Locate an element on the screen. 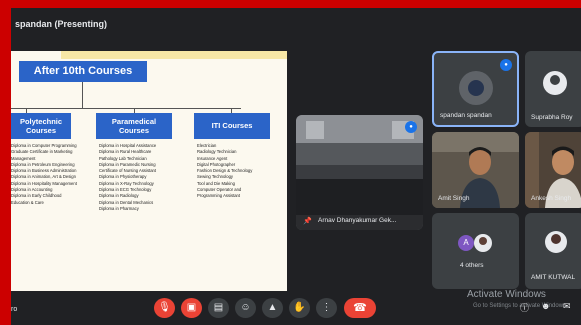 The width and height of the screenshot is (581, 325). slide-title: After 10th Courses is located at coordinates (83, 71).